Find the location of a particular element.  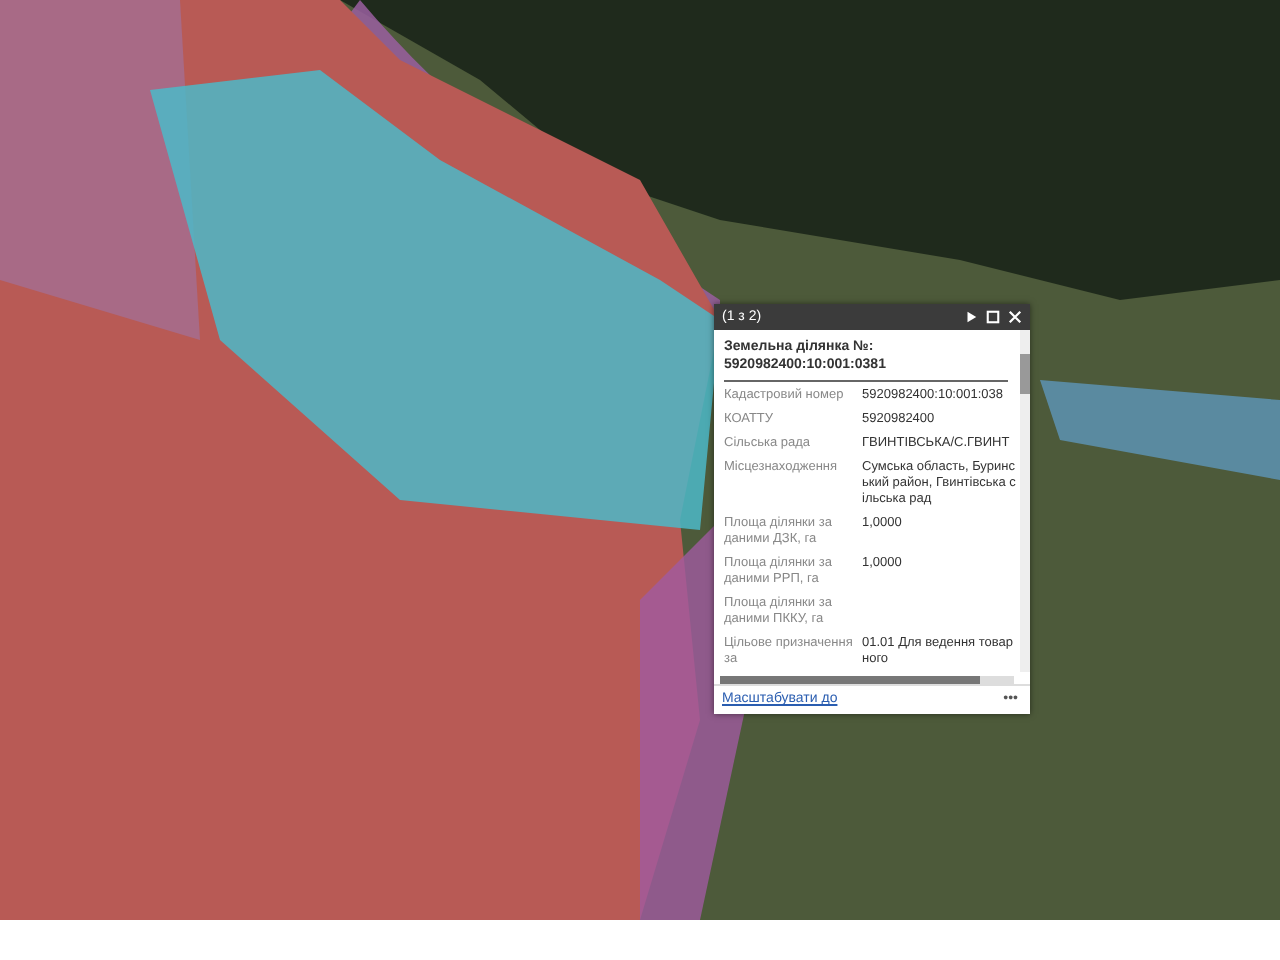

close-icon is located at coordinates (1015, 317).